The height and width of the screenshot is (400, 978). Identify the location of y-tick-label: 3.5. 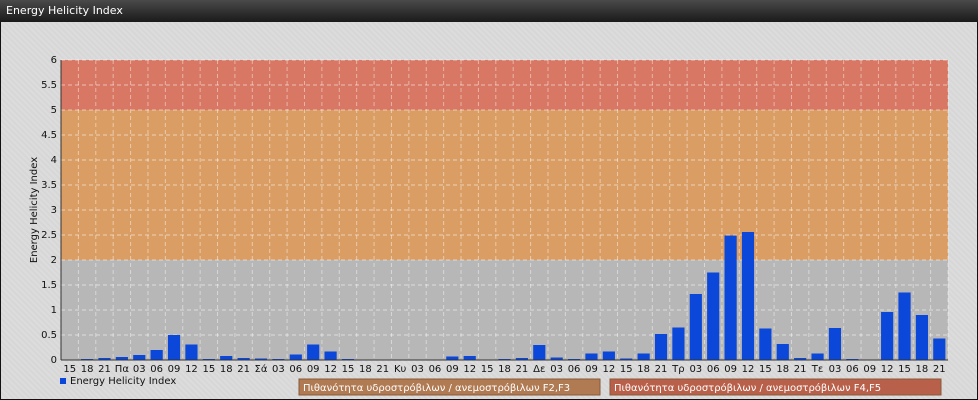
(49, 185).